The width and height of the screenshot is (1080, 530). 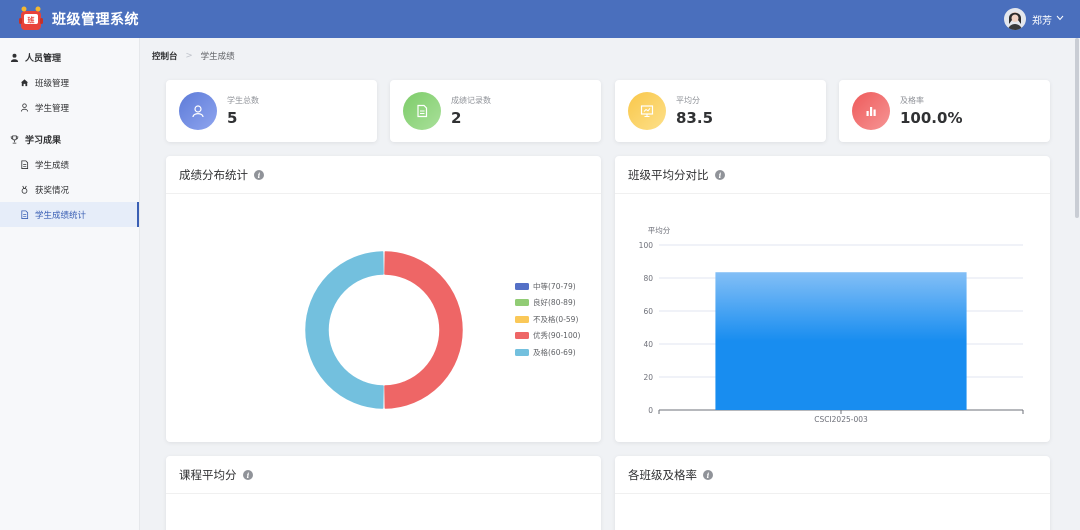 I want to click on panel-title: 成绩分布统计, so click(x=213, y=174).